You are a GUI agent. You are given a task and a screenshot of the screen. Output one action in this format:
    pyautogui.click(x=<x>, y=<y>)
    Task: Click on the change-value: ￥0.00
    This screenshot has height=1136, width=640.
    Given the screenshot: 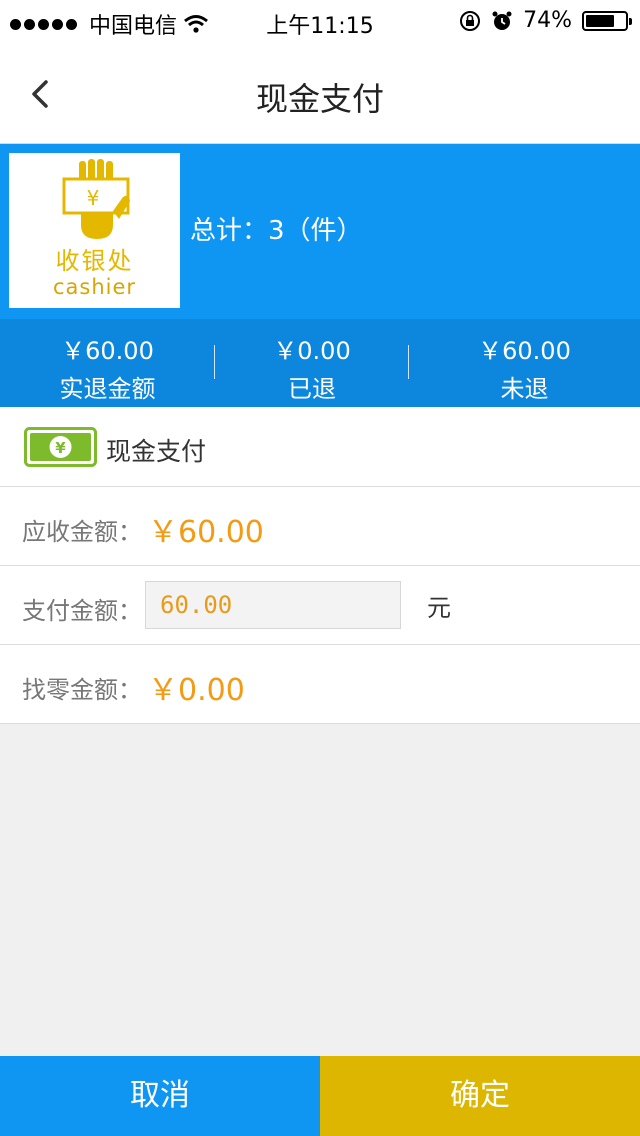 What is the action you would take?
    pyautogui.click(x=196, y=690)
    